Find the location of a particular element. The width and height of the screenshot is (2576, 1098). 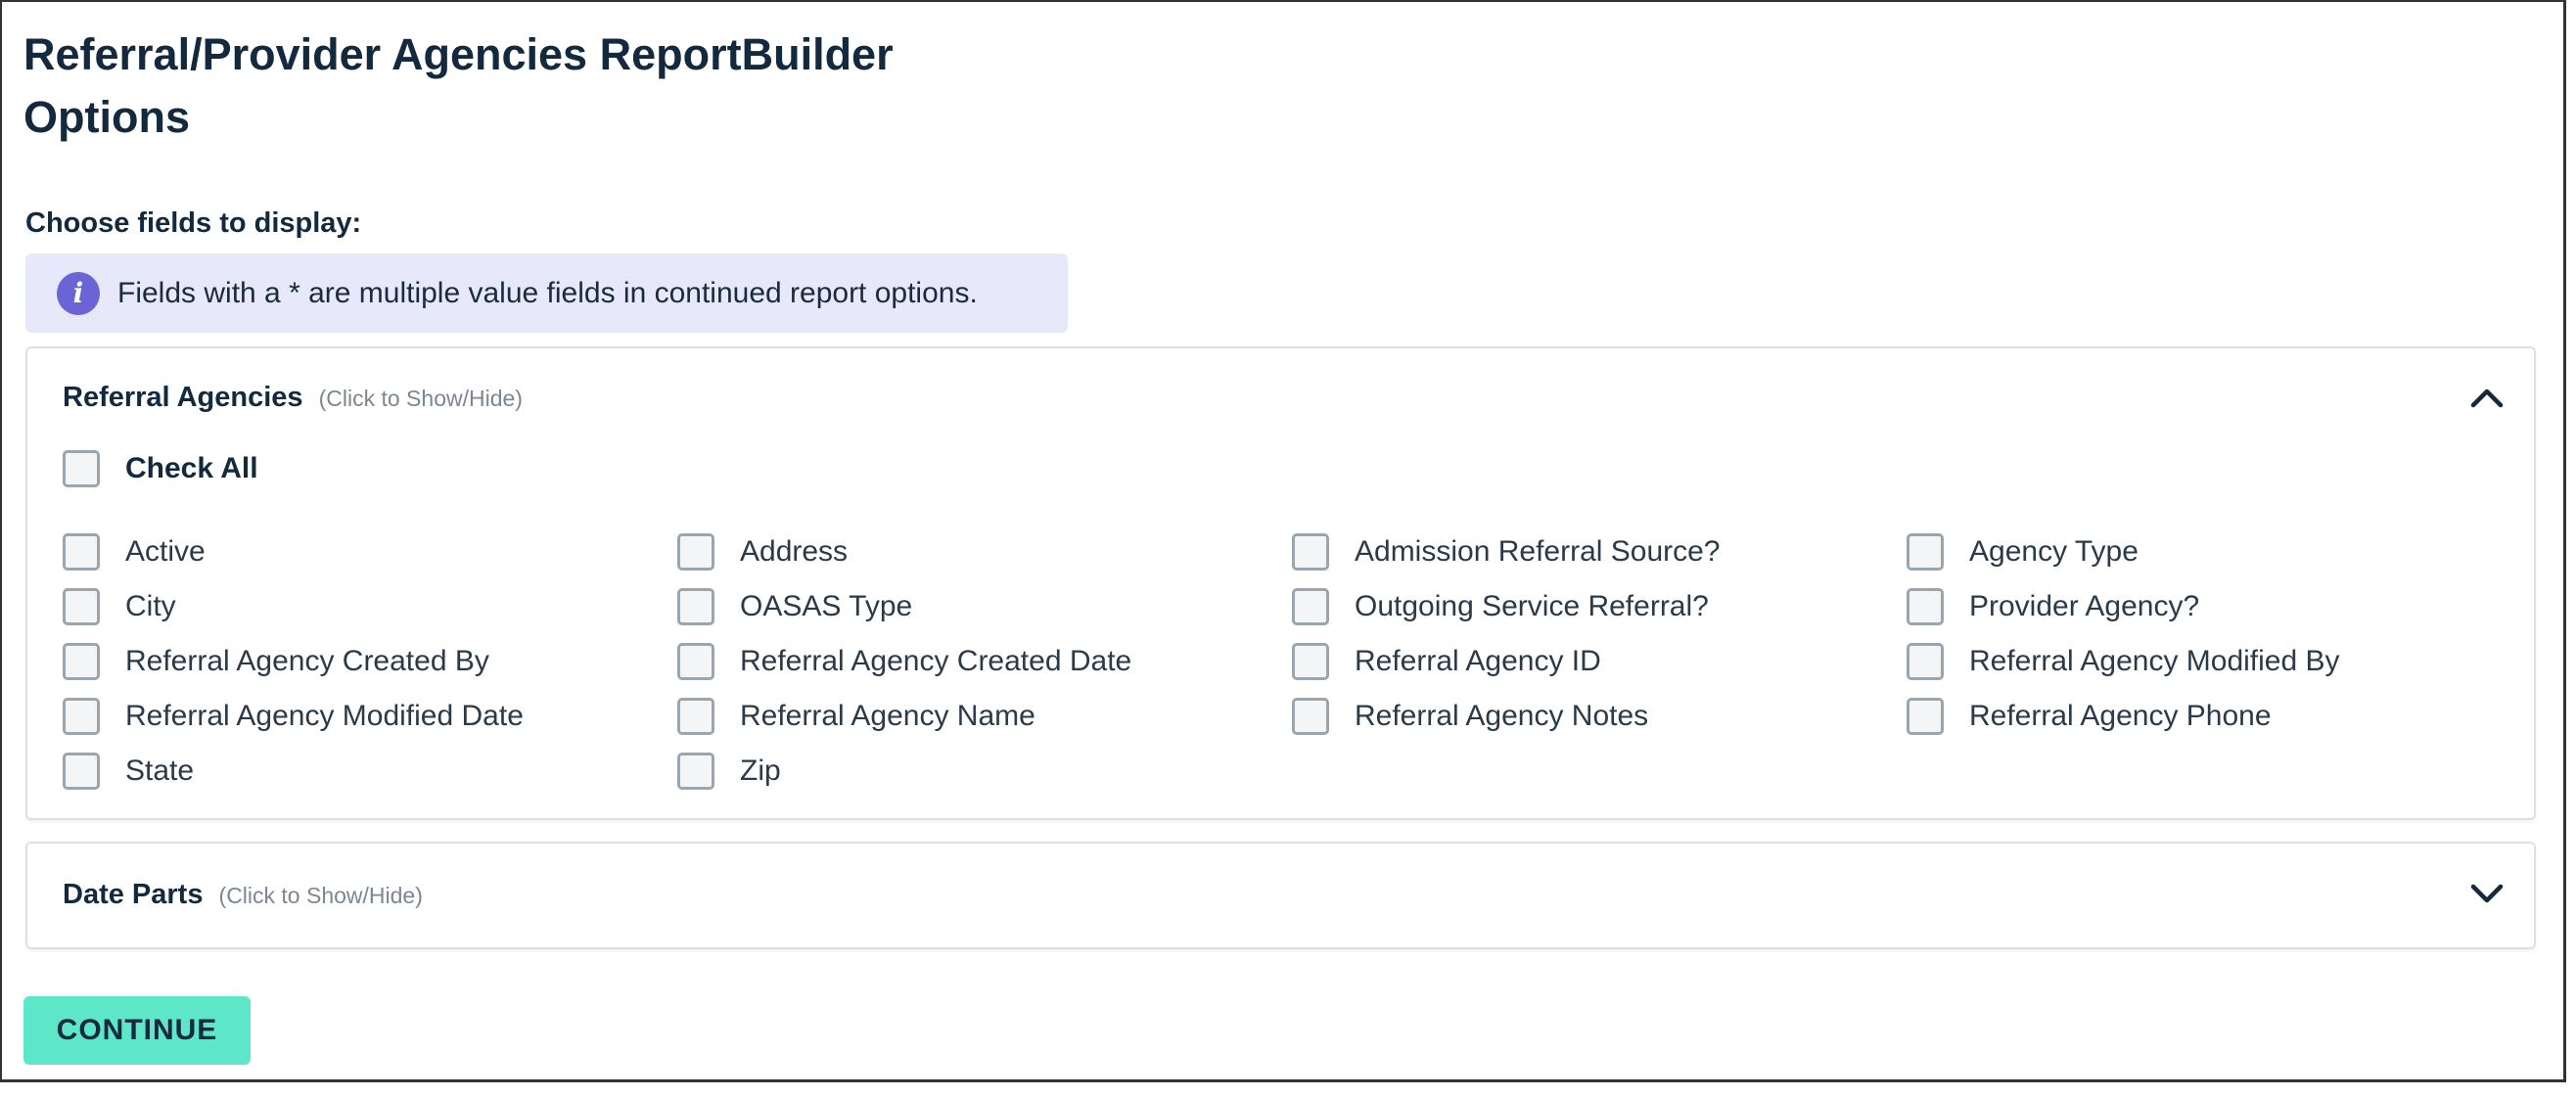

field-label: Zip is located at coordinates (760, 771).